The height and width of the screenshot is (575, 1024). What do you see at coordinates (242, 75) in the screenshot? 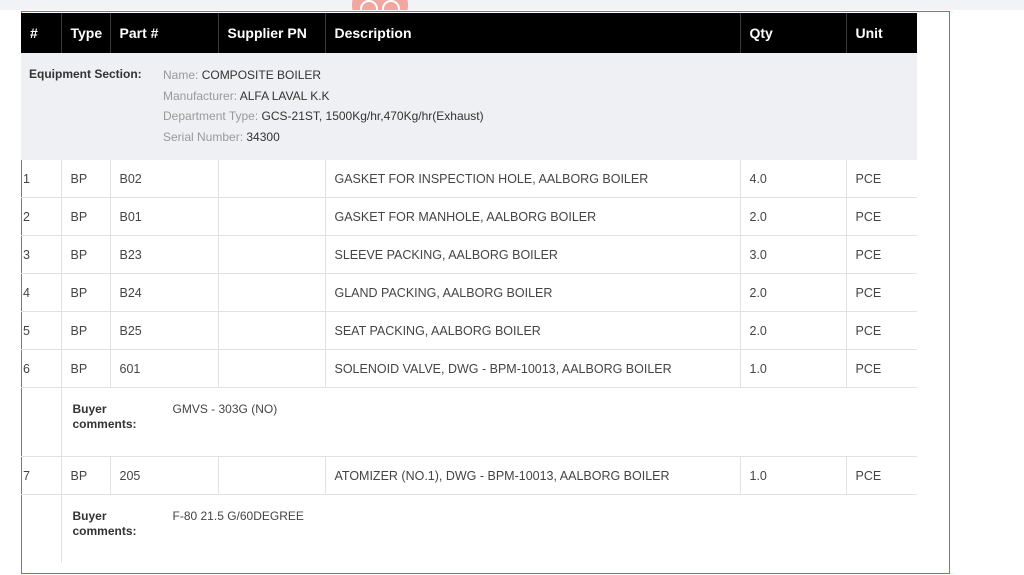
I see `equipment-name: Name: COMPOSITE BOILER` at bounding box center [242, 75].